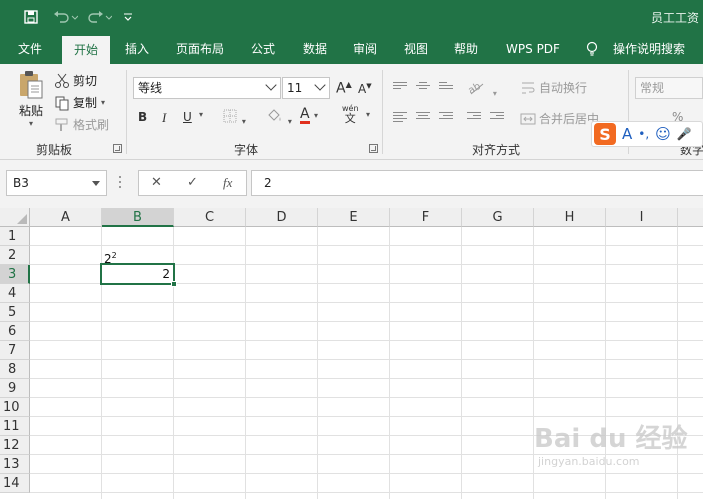  Describe the element at coordinates (400, 118) in the screenshot. I see `align-left-icon` at that location.